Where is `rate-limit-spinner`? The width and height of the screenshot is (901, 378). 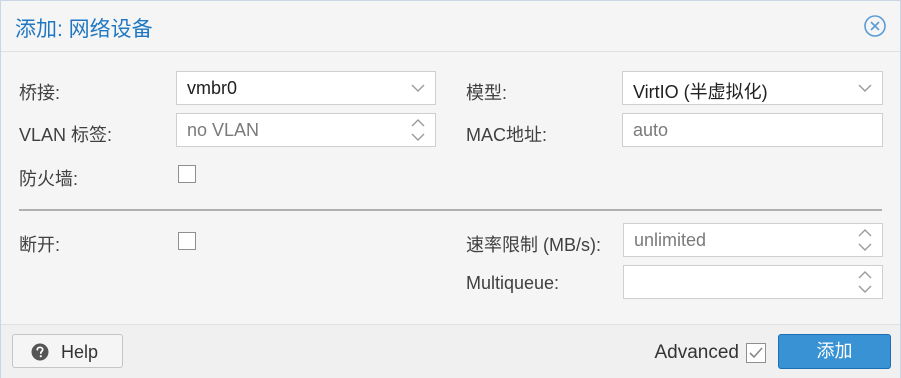
rate-limit-spinner is located at coordinates (865, 240).